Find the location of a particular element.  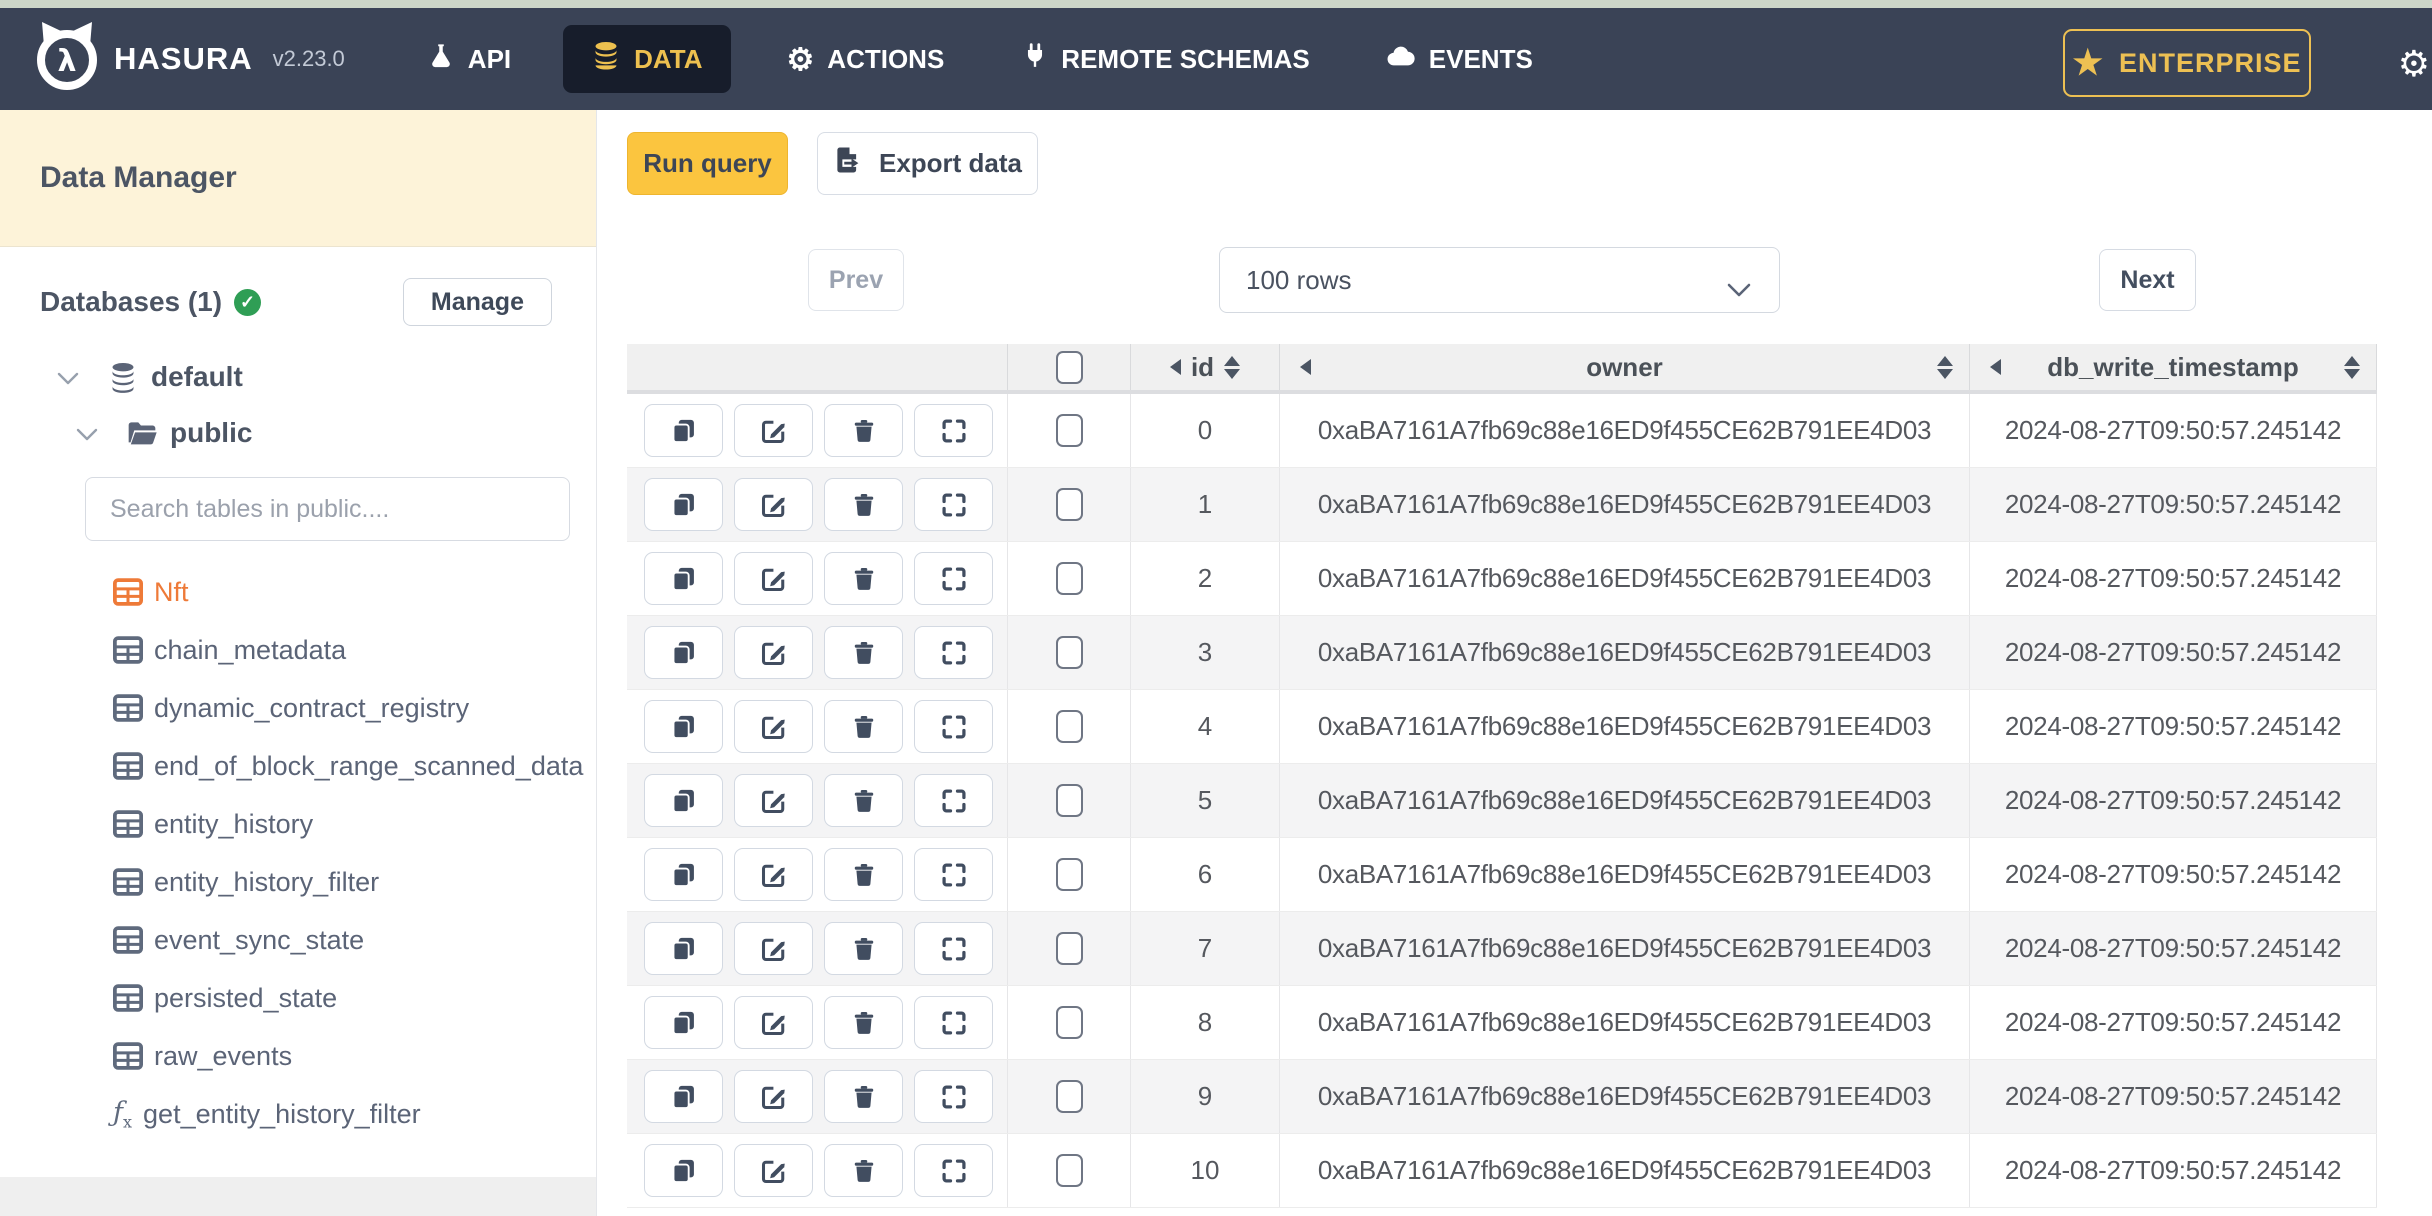

sidebar-item-function: ƒx get_entity_history_filter is located at coordinates (298, 1114).